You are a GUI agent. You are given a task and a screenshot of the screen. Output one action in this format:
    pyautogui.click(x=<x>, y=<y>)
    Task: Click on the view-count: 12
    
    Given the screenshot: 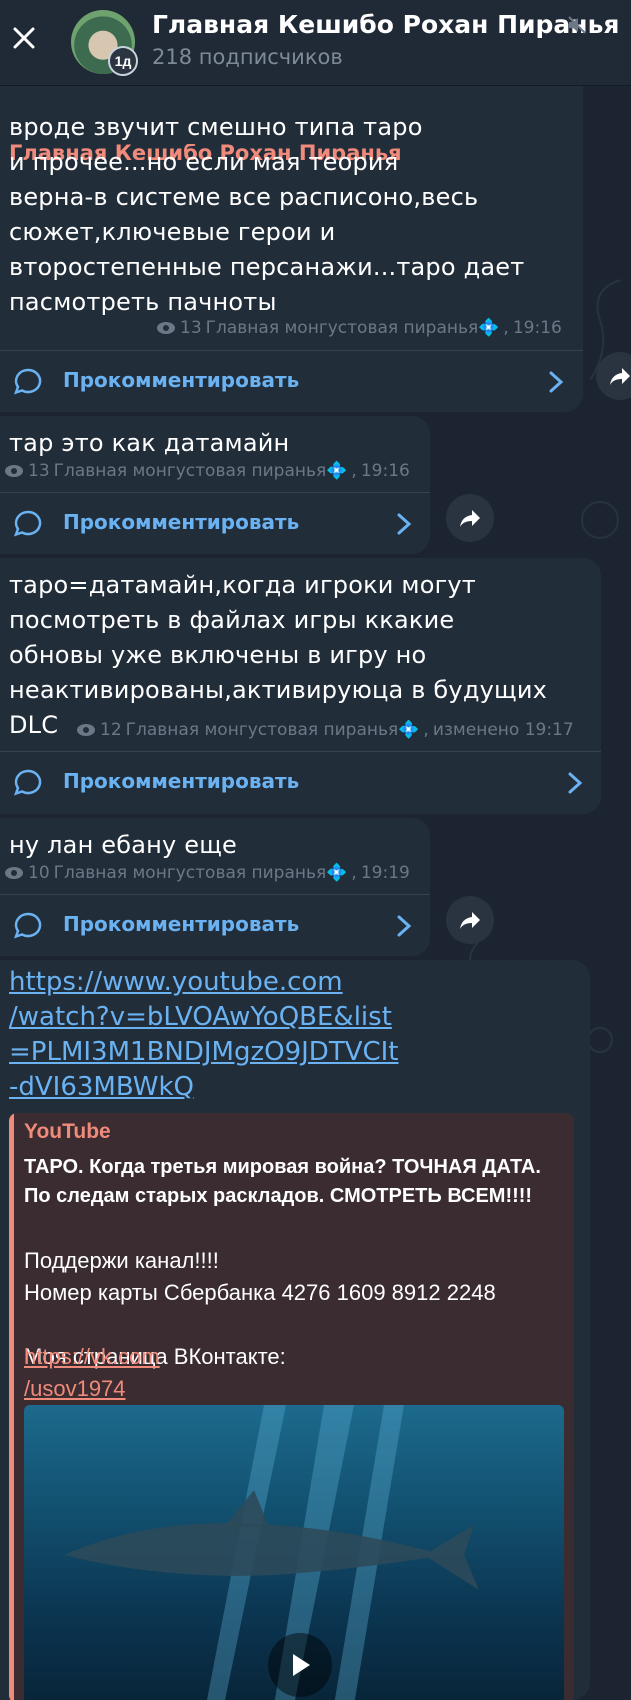 What is the action you would take?
    pyautogui.click(x=111, y=730)
    